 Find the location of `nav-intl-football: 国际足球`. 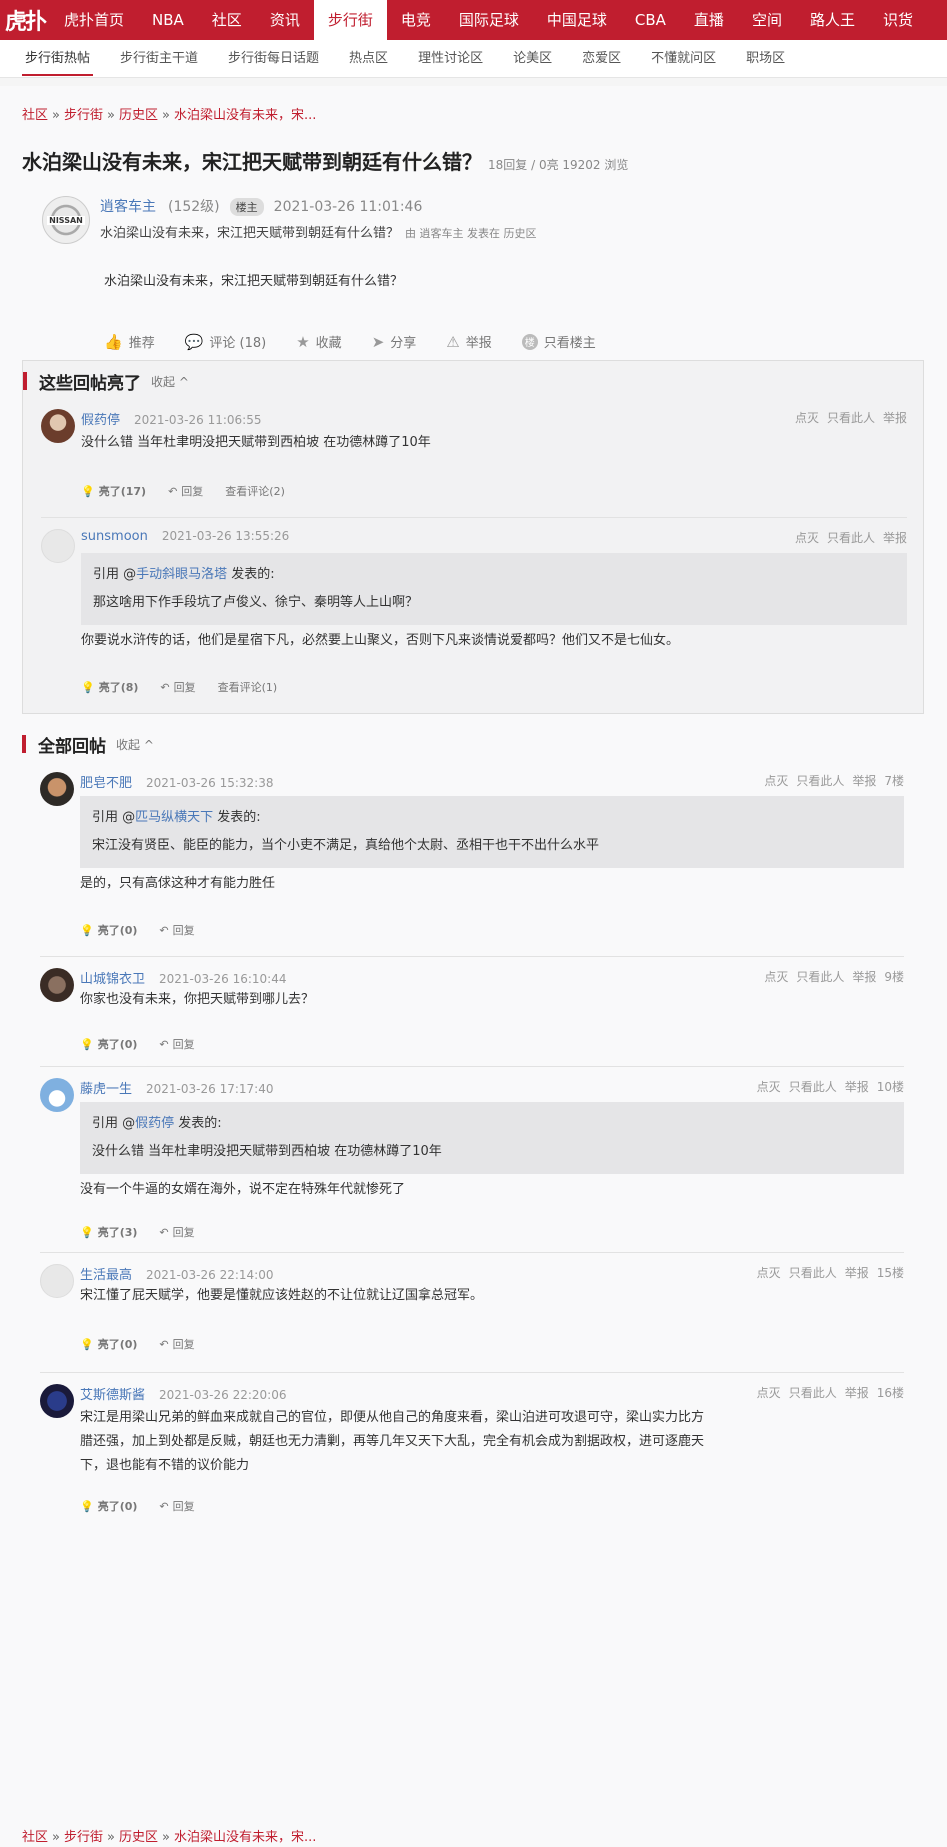

nav-intl-football: 国际足球 is located at coordinates (489, 20).